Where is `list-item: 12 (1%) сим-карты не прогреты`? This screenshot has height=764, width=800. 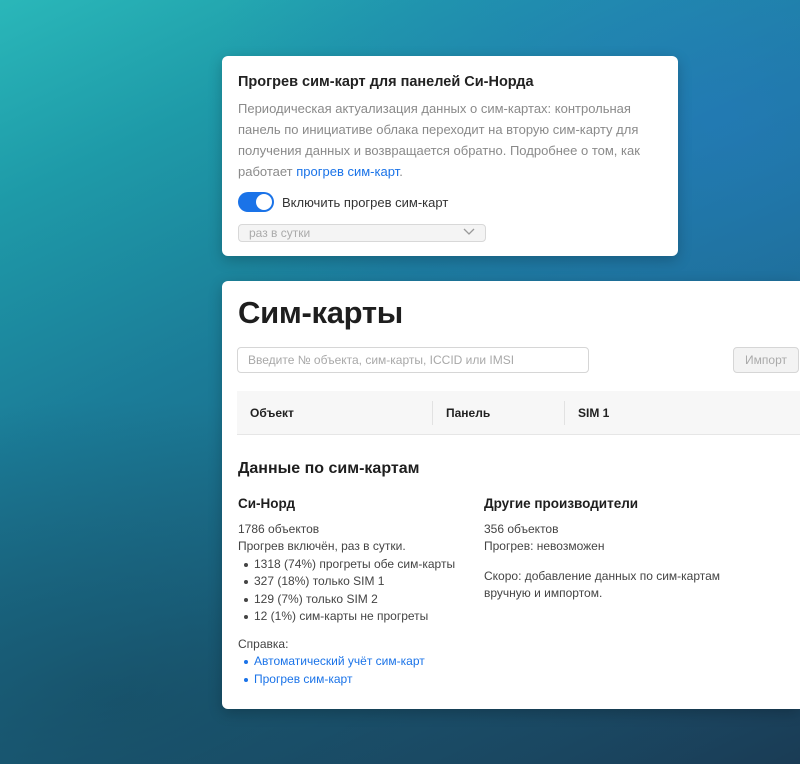 list-item: 12 (1%) сим-карты не прогреты is located at coordinates (356, 617).